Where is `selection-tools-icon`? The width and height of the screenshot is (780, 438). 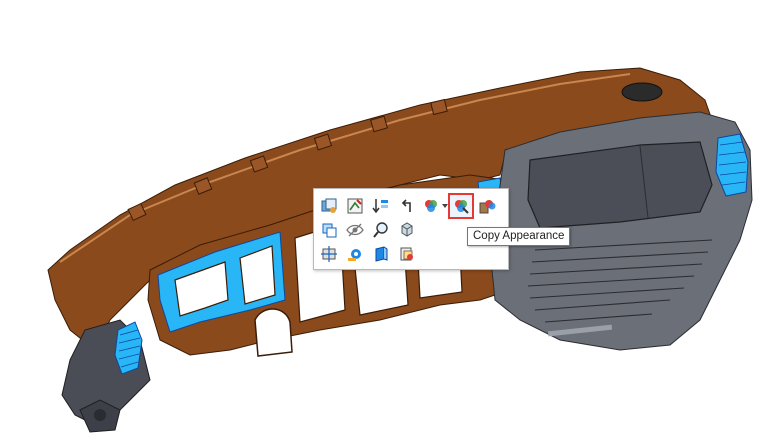 selection-tools-icon is located at coordinates (406, 254).